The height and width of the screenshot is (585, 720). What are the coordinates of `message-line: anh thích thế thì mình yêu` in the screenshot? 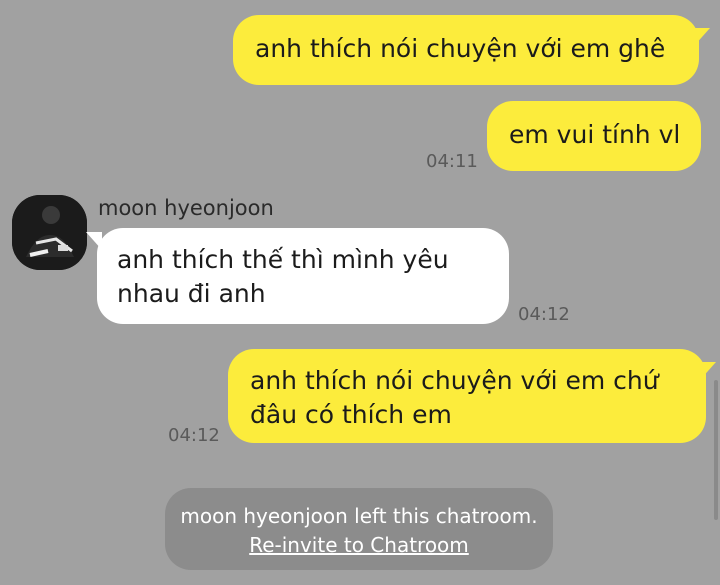 It's located at (283, 259).